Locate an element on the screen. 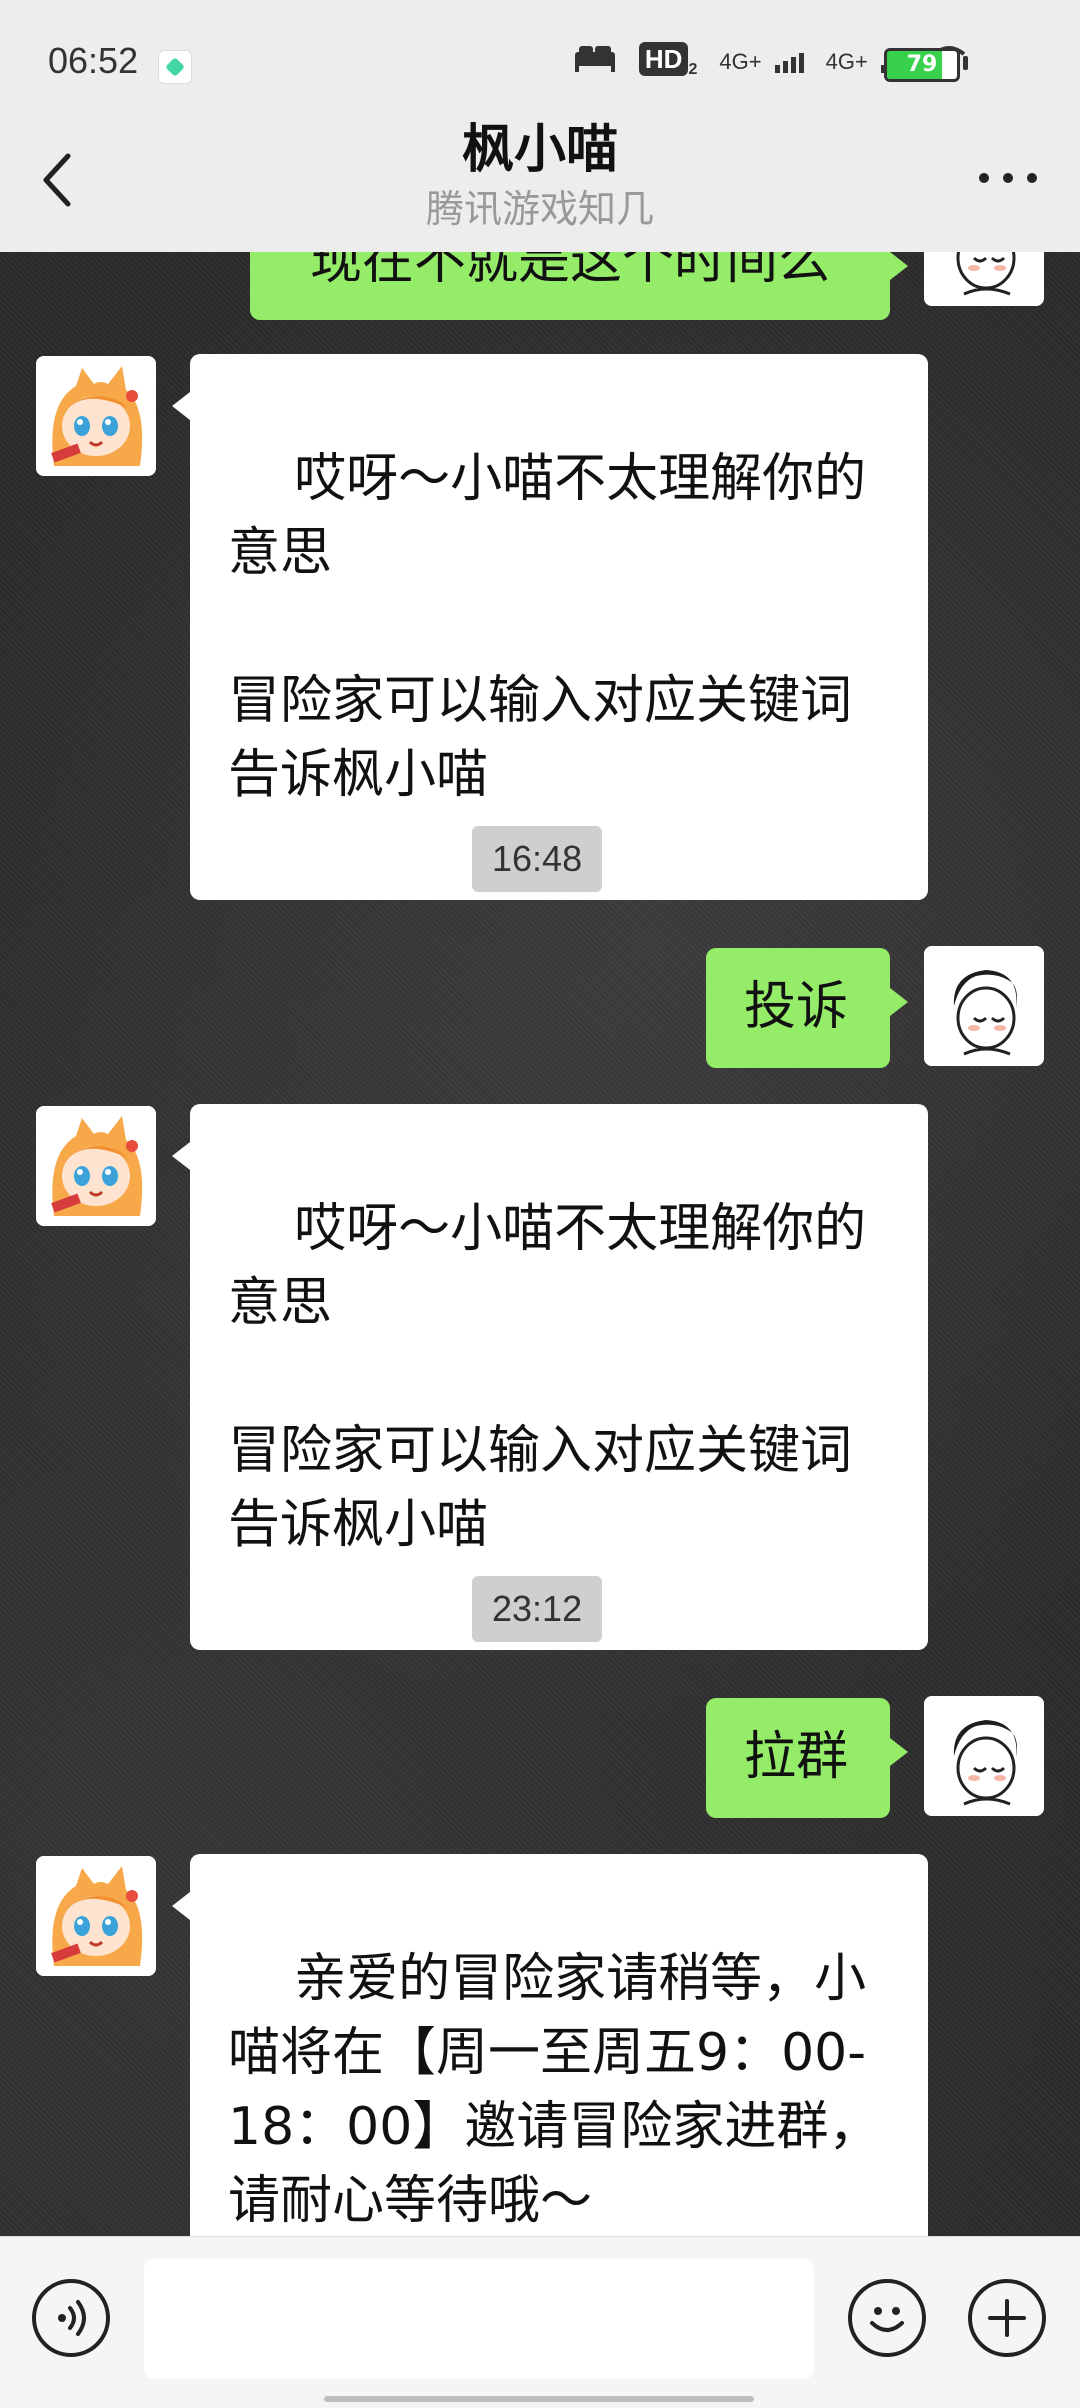 This screenshot has height=2408, width=1080. top-header: 06:52 HD 2 4G+ 4G+ 79 枫小喵 腾讯游戏知几 is located at coordinates (540, 126).